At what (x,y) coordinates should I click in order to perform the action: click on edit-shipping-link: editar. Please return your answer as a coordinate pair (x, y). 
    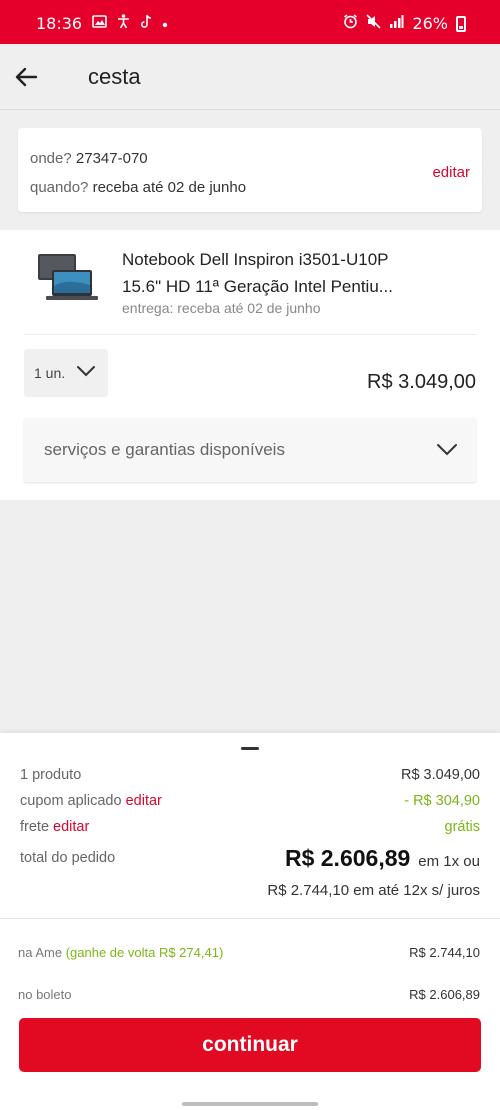
    Looking at the image, I should click on (71, 827).